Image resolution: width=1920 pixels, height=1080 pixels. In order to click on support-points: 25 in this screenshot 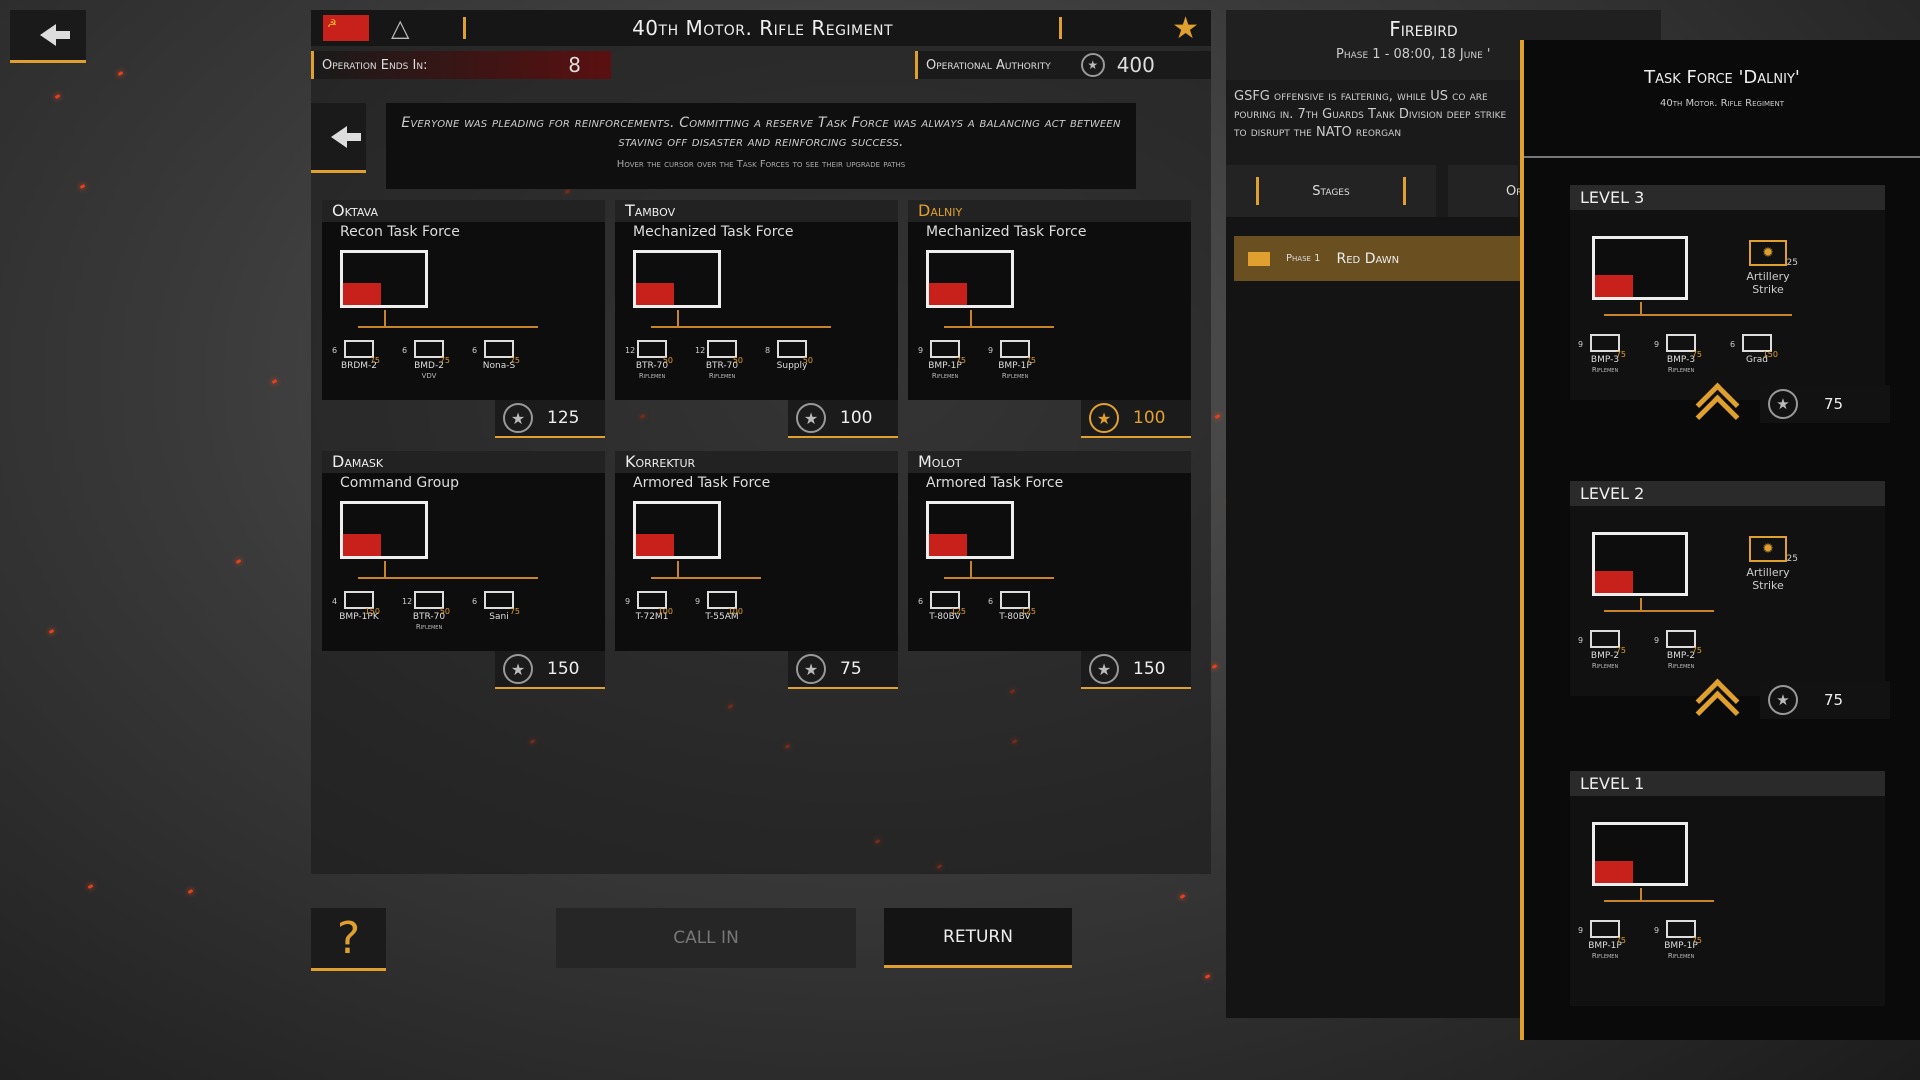, I will do `click(1792, 263)`.